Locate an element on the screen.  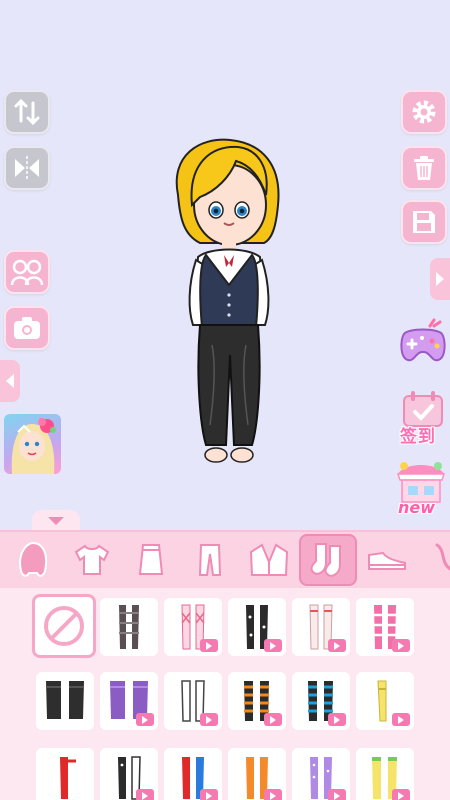
swap-layer-button is located at coordinates (27, 112).